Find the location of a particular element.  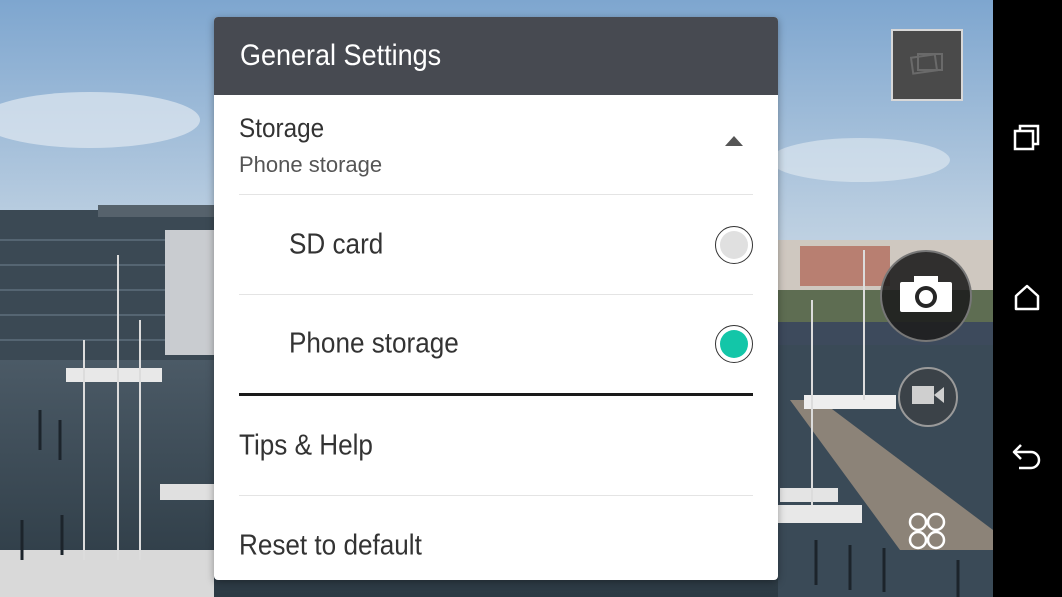

shutter-button is located at coordinates (926, 296).